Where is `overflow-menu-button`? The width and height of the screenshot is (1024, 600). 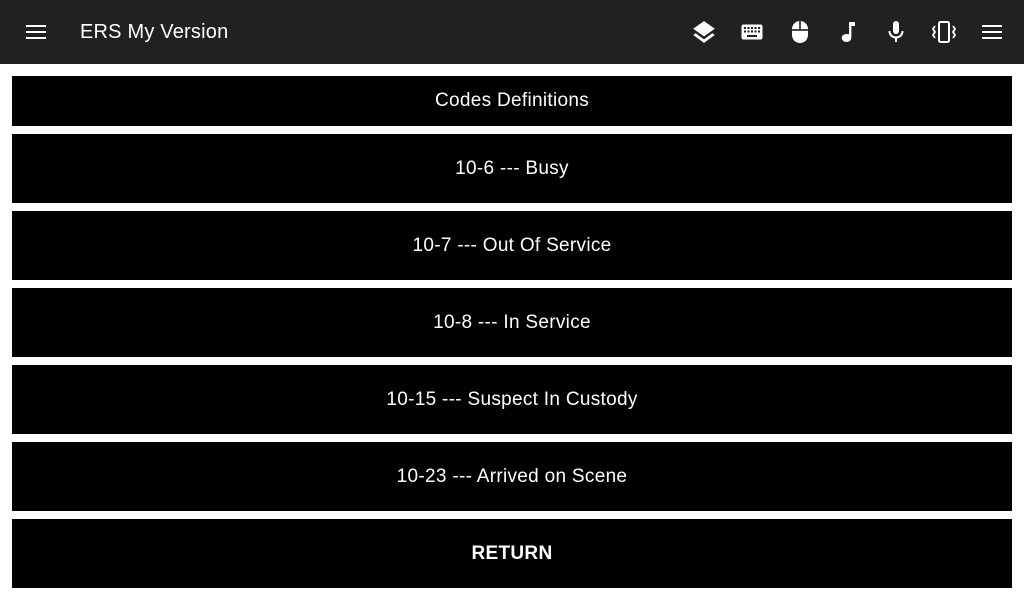
overflow-menu-button is located at coordinates (992, 32).